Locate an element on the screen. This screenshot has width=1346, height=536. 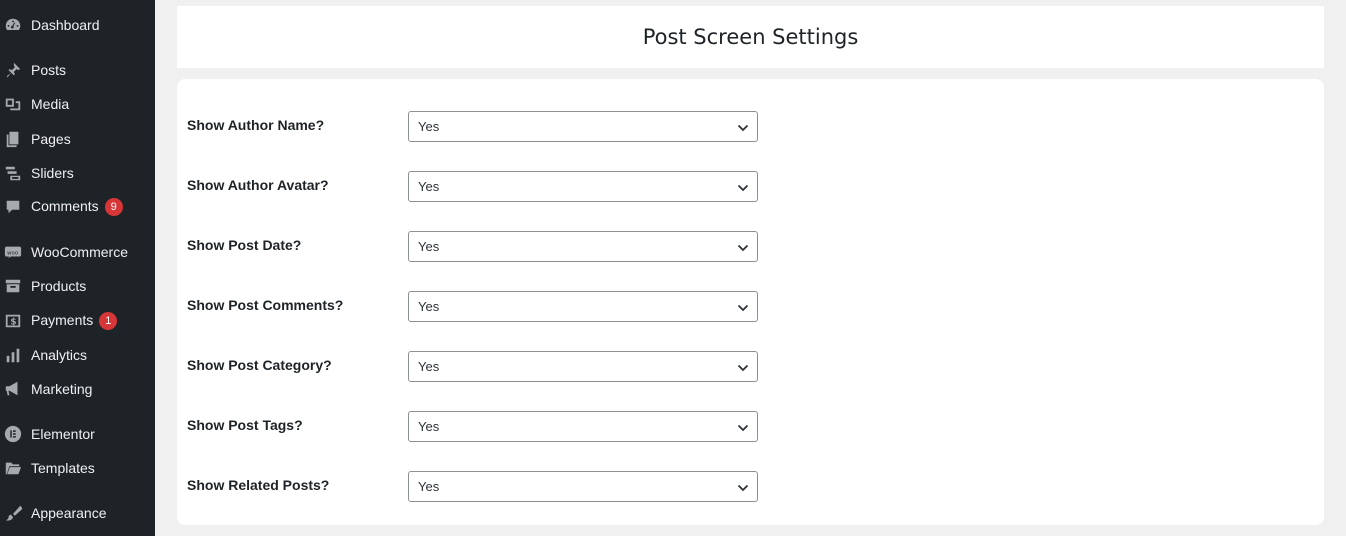
post-tags-select: Yes is located at coordinates (583, 426).